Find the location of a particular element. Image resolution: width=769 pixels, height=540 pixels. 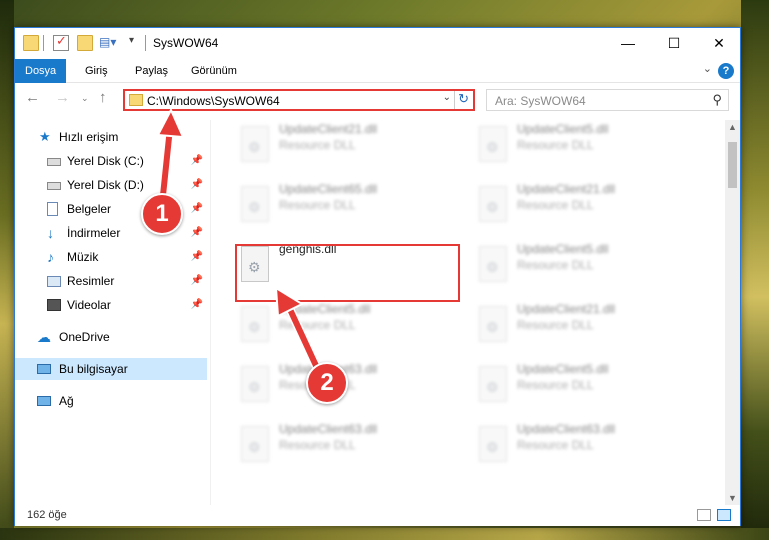

vertical-scrollbar: ▲ ▼ is located at coordinates (732, 312).